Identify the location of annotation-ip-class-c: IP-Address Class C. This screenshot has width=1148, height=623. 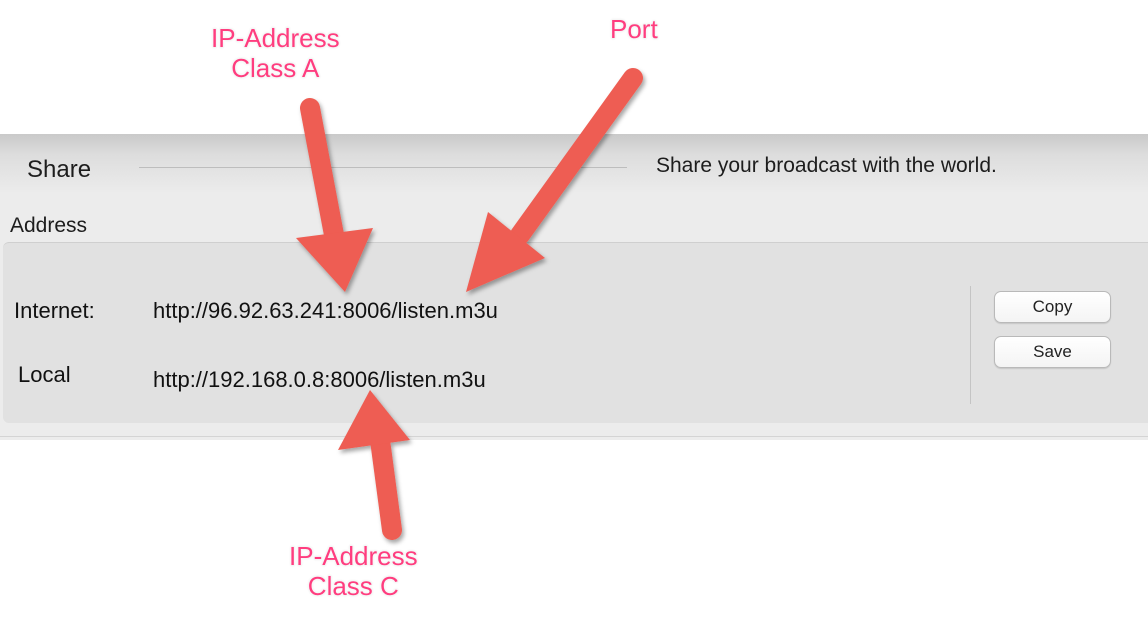
(353, 571).